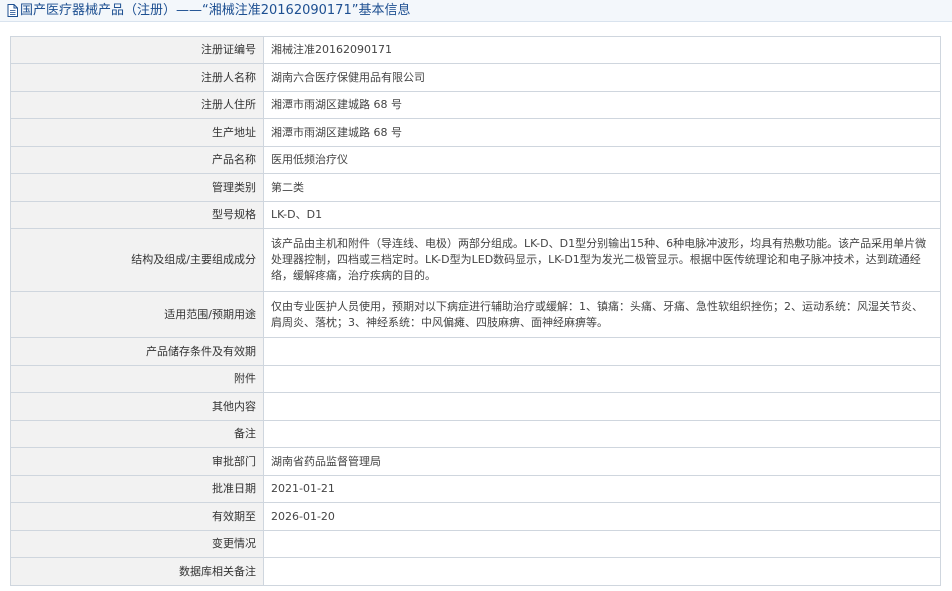 Image resolution: width=952 pixels, height=591 pixels. I want to click on row-registration-number: 注册证编号 湘械注准20162090171, so click(475, 50).